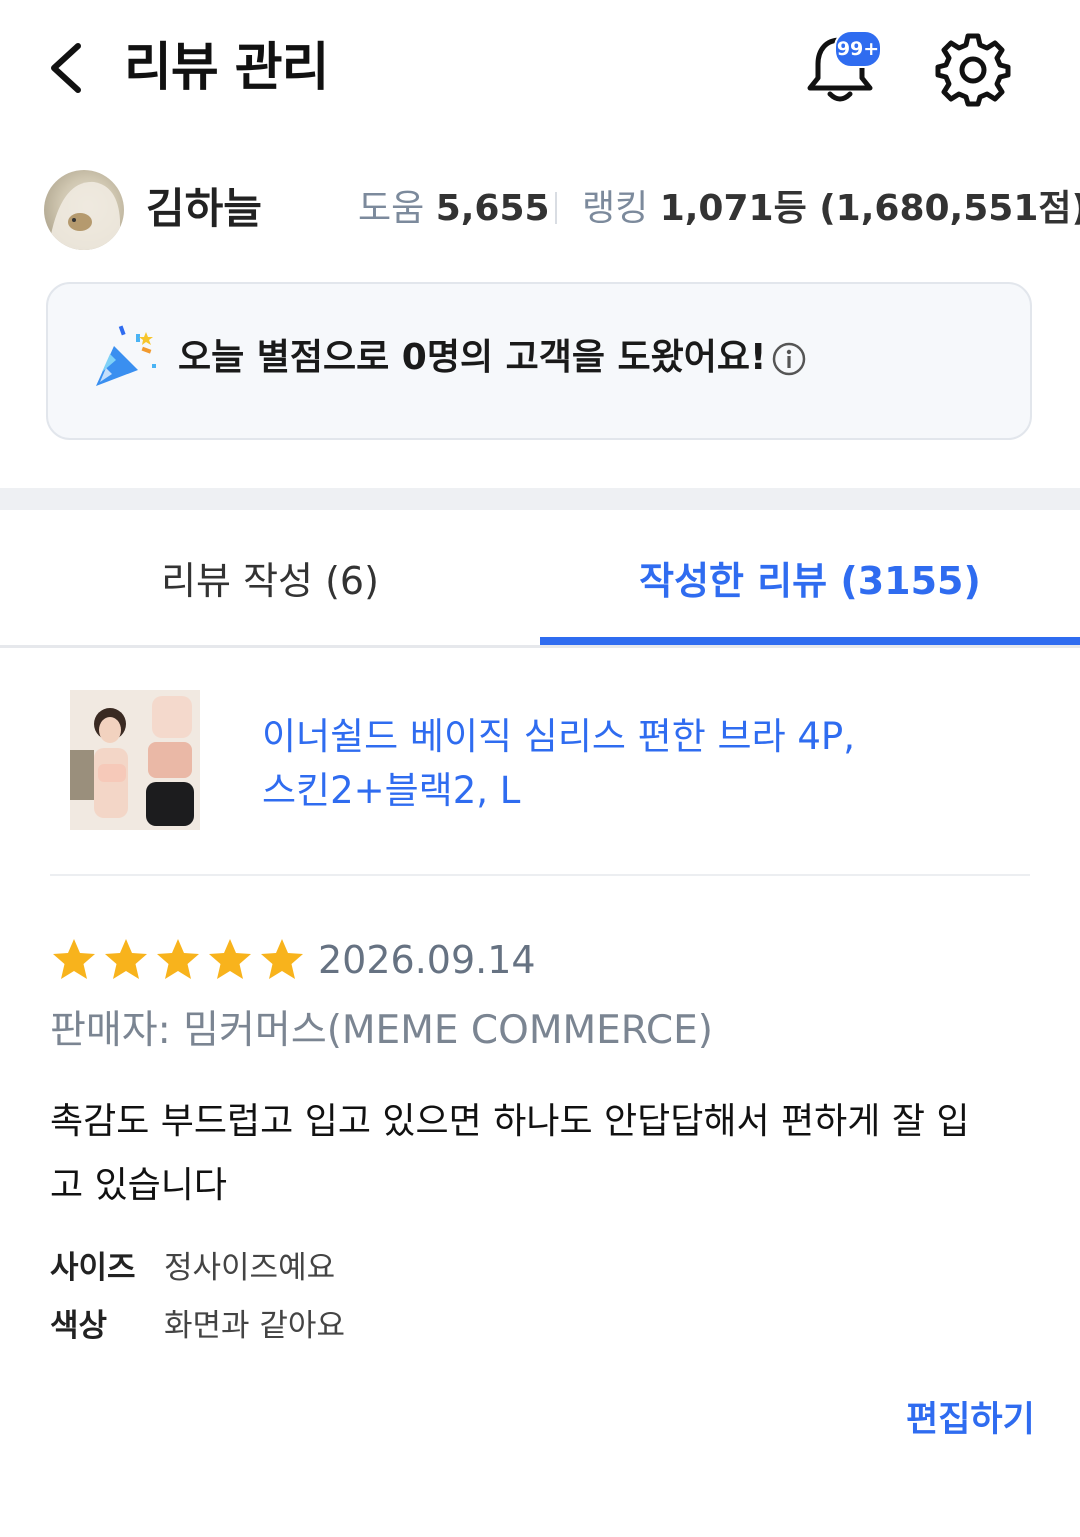 This screenshot has height=1537, width=1080. I want to click on info-icon, so click(789, 359).